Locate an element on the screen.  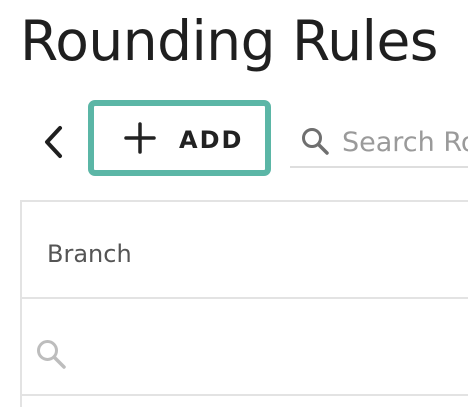
search-input is located at coordinates (405, 142).